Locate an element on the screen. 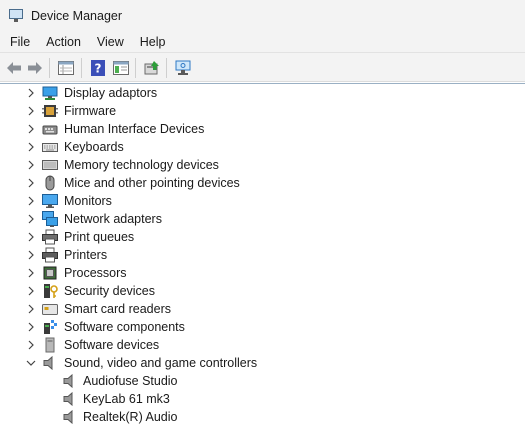 The image size is (525, 427). smart-card-icon is located at coordinates (50, 309).